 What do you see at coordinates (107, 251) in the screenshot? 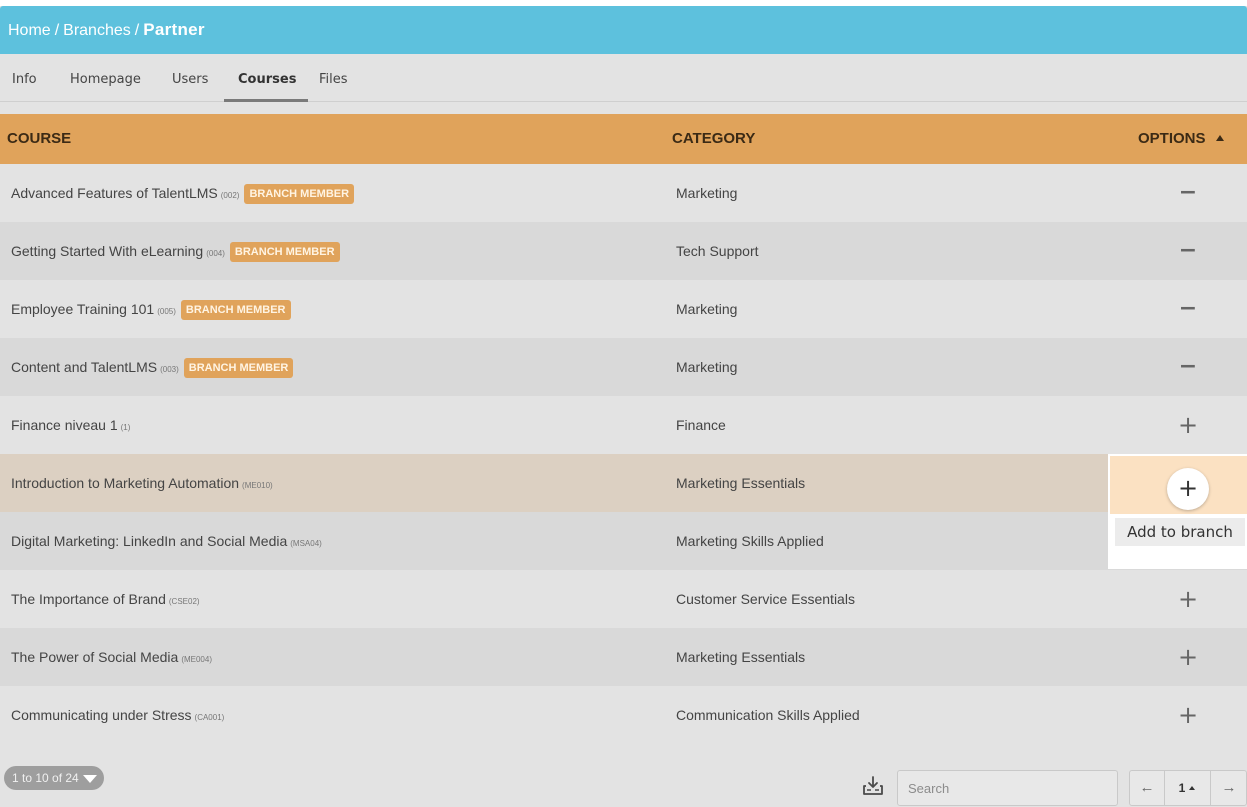
I see `course-name-link: Getting Started With eLearning` at bounding box center [107, 251].